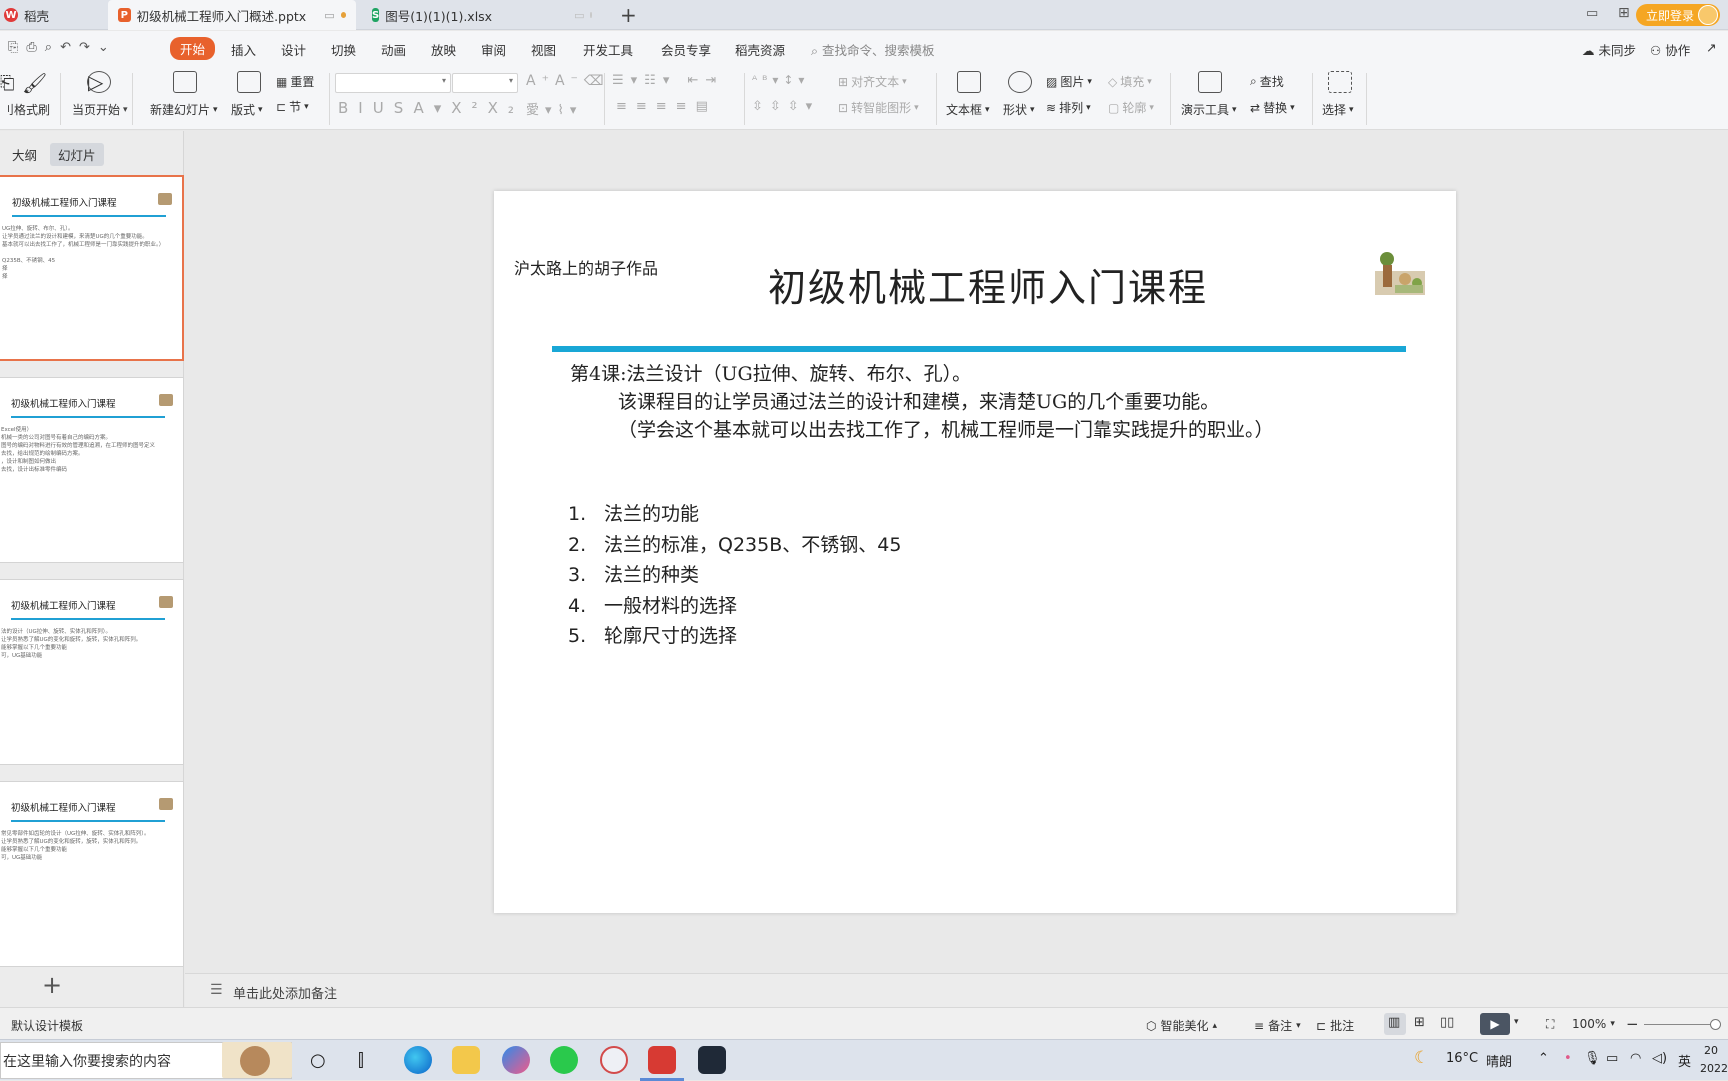  I want to click on microphone-icon: 🎙, so click(1592, 1058).